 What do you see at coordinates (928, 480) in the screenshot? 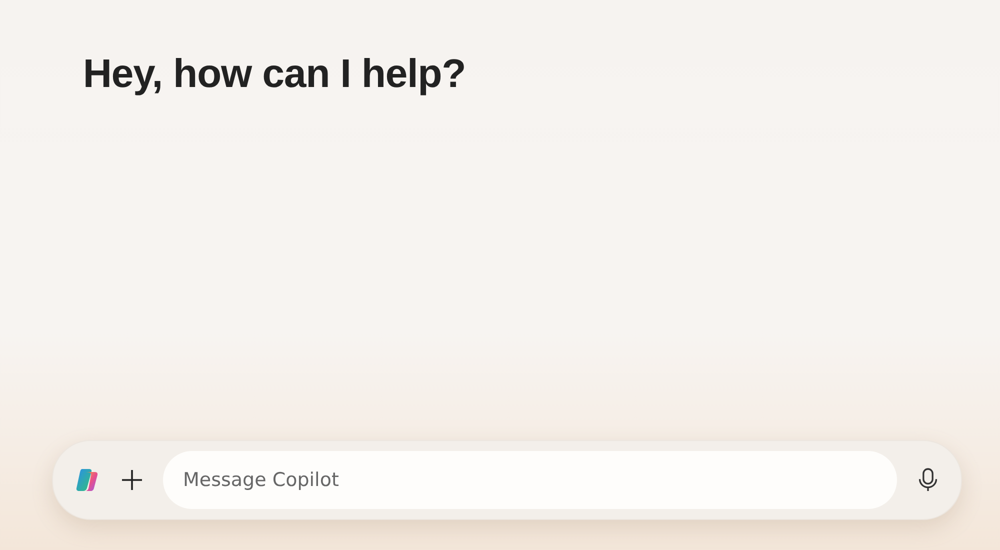
I see `microphone-icon` at bounding box center [928, 480].